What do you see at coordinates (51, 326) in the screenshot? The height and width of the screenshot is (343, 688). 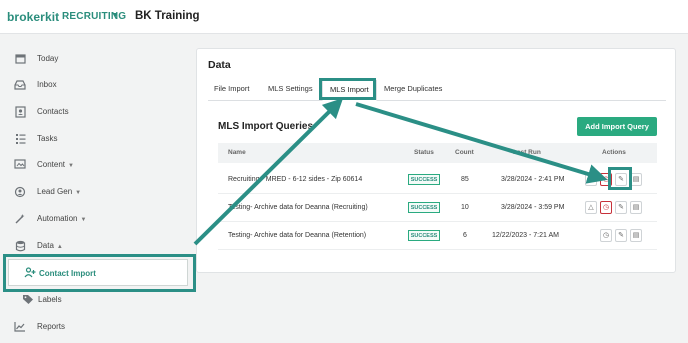 I see `sidebar-item-label: Reports` at bounding box center [51, 326].